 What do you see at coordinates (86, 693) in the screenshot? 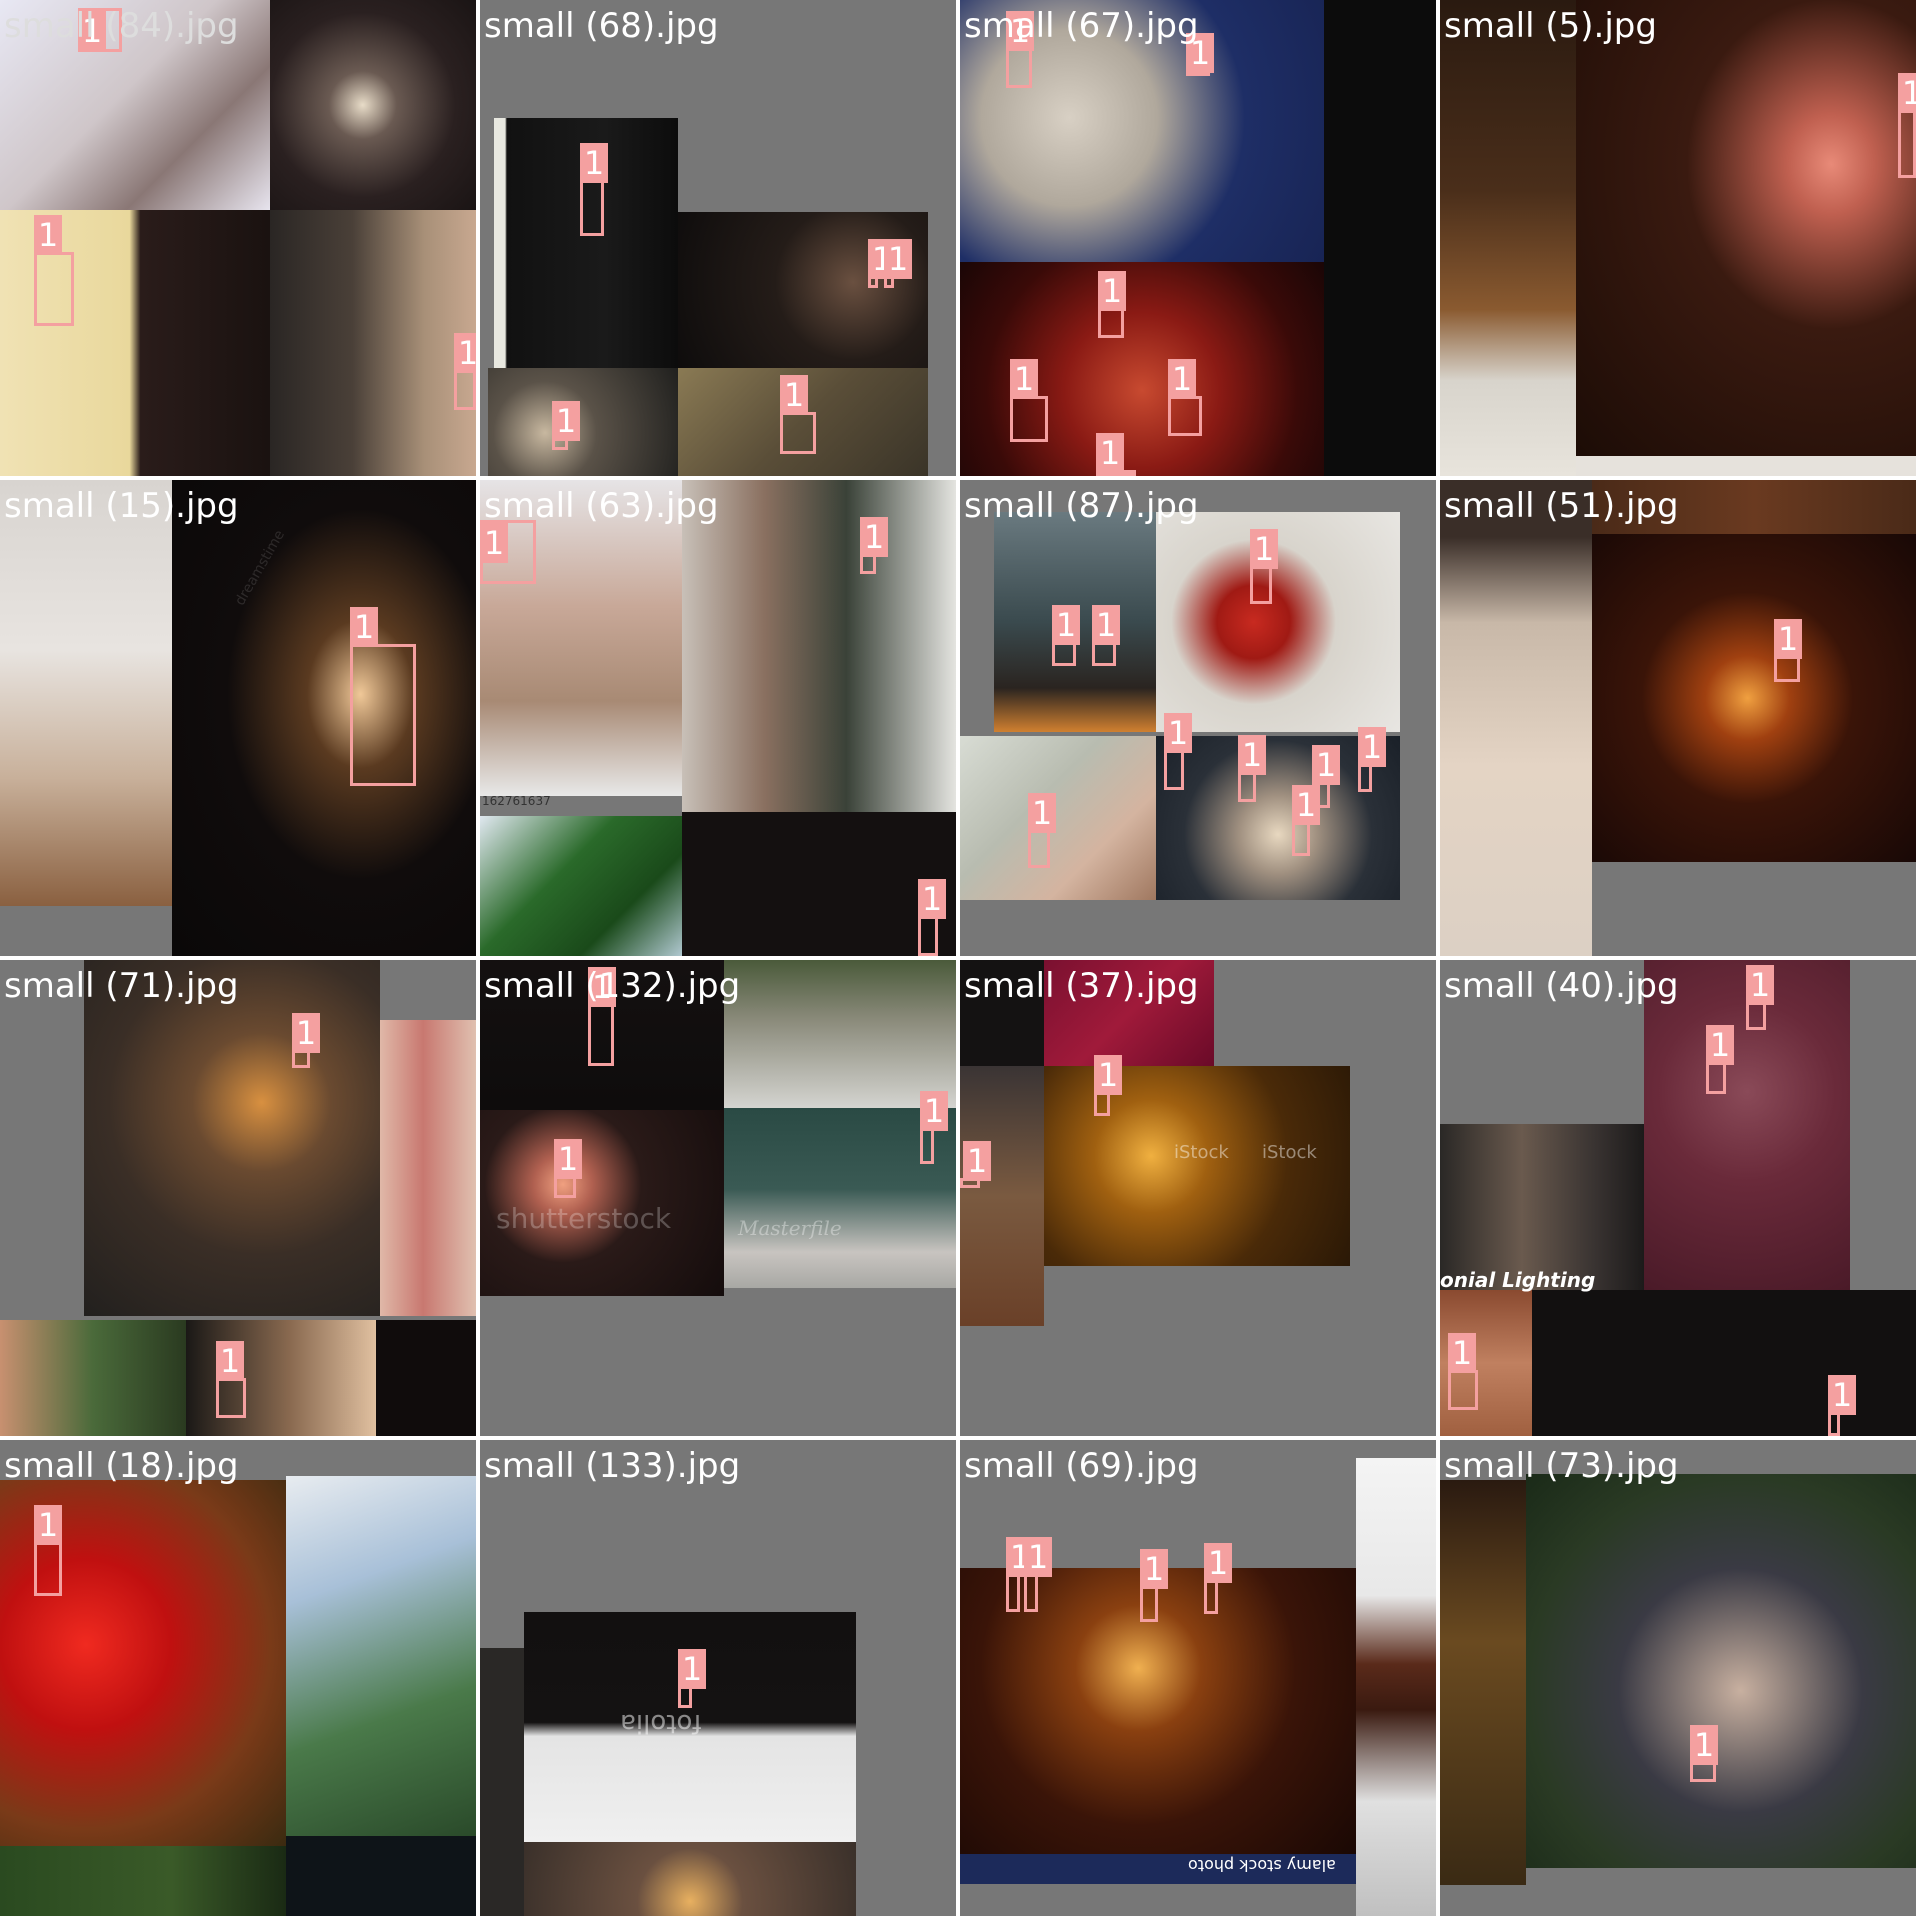
I see `photo-hand-match` at bounding box center [86, 693].